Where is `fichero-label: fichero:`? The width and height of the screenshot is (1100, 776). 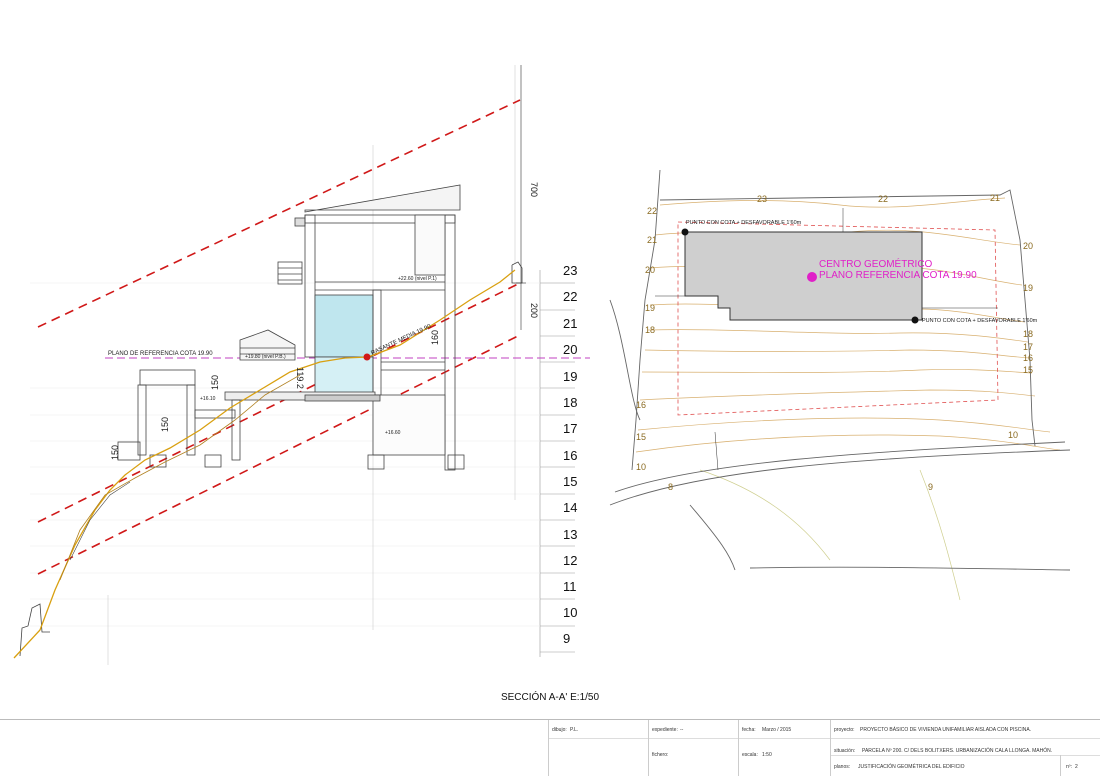 fichero-label: fichero: is located at coordinates (660, 755).